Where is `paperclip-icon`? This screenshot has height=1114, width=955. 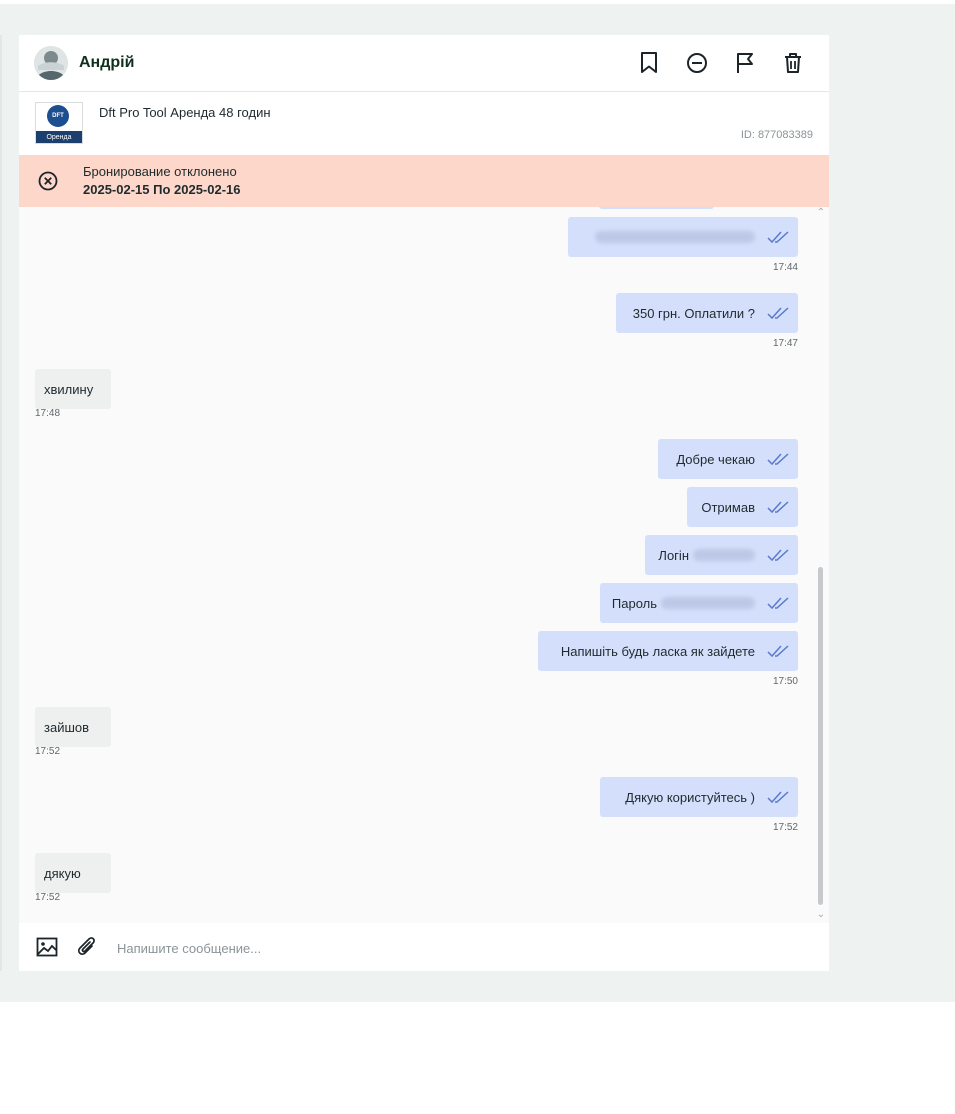 paperclip-icon is located at coordinates (87, 947).